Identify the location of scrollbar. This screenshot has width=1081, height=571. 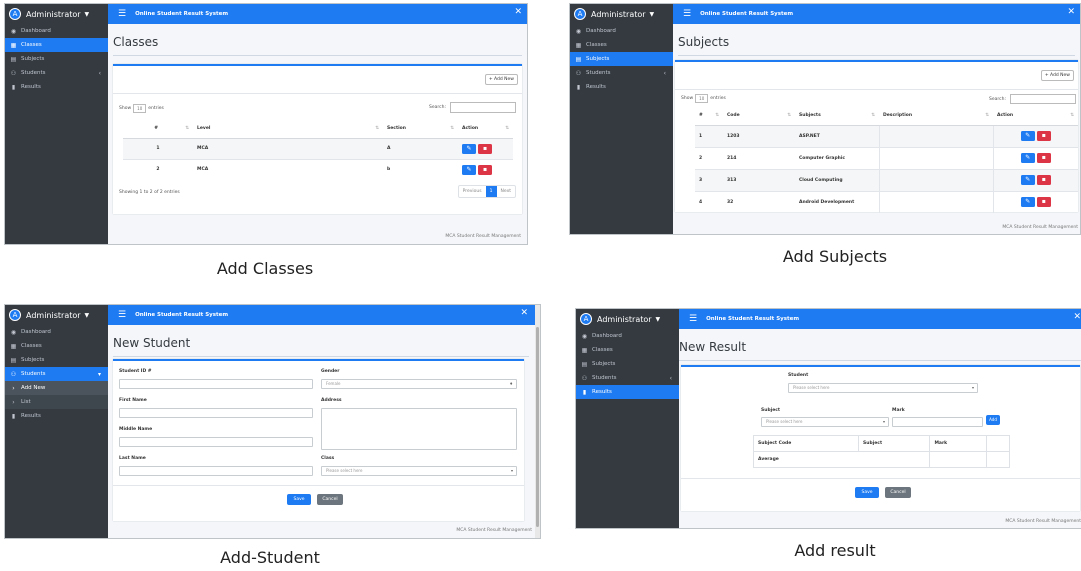
(537, 421).